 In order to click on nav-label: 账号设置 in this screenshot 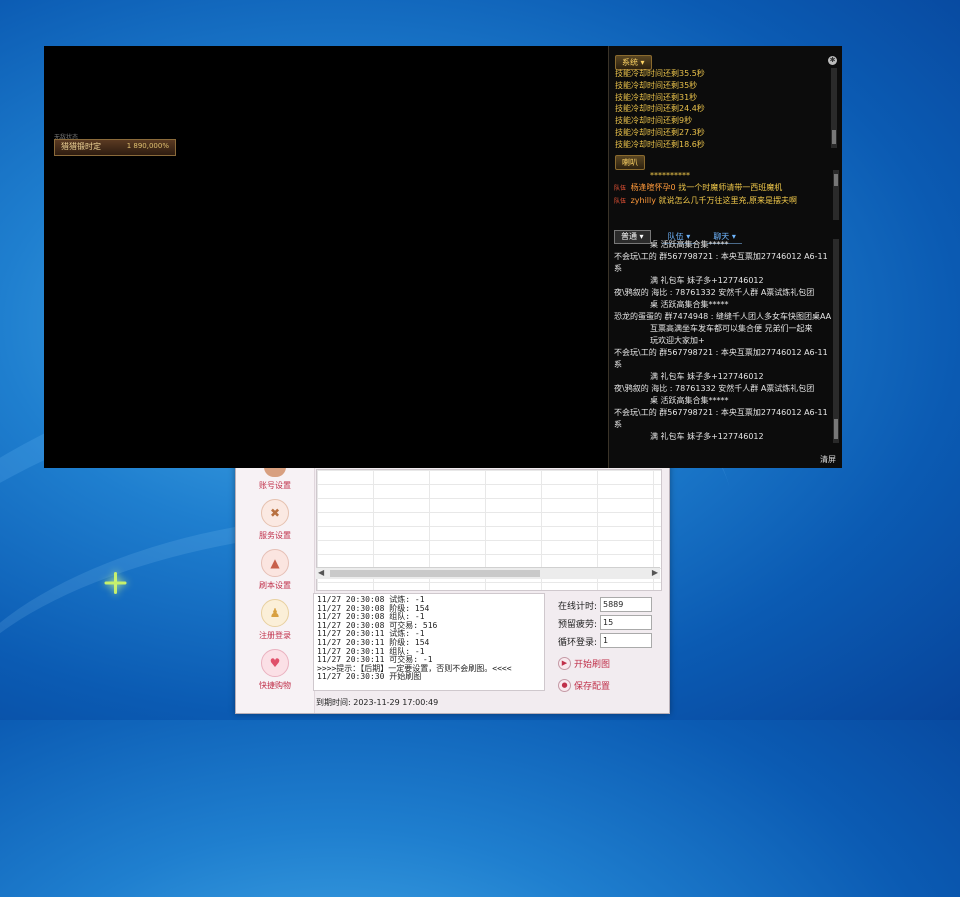, I will do `click(275, 485)`.